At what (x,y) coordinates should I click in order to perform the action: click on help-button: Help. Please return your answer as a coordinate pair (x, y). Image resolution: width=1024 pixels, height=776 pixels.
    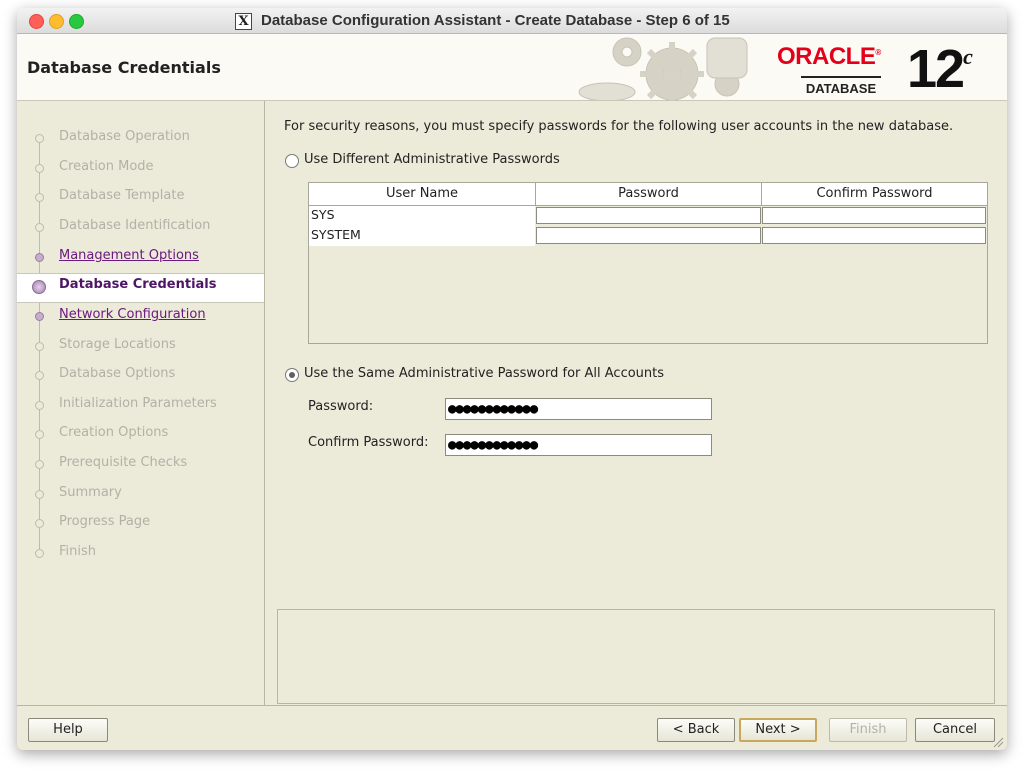
    Looking at the image, I should click on (68, 730).